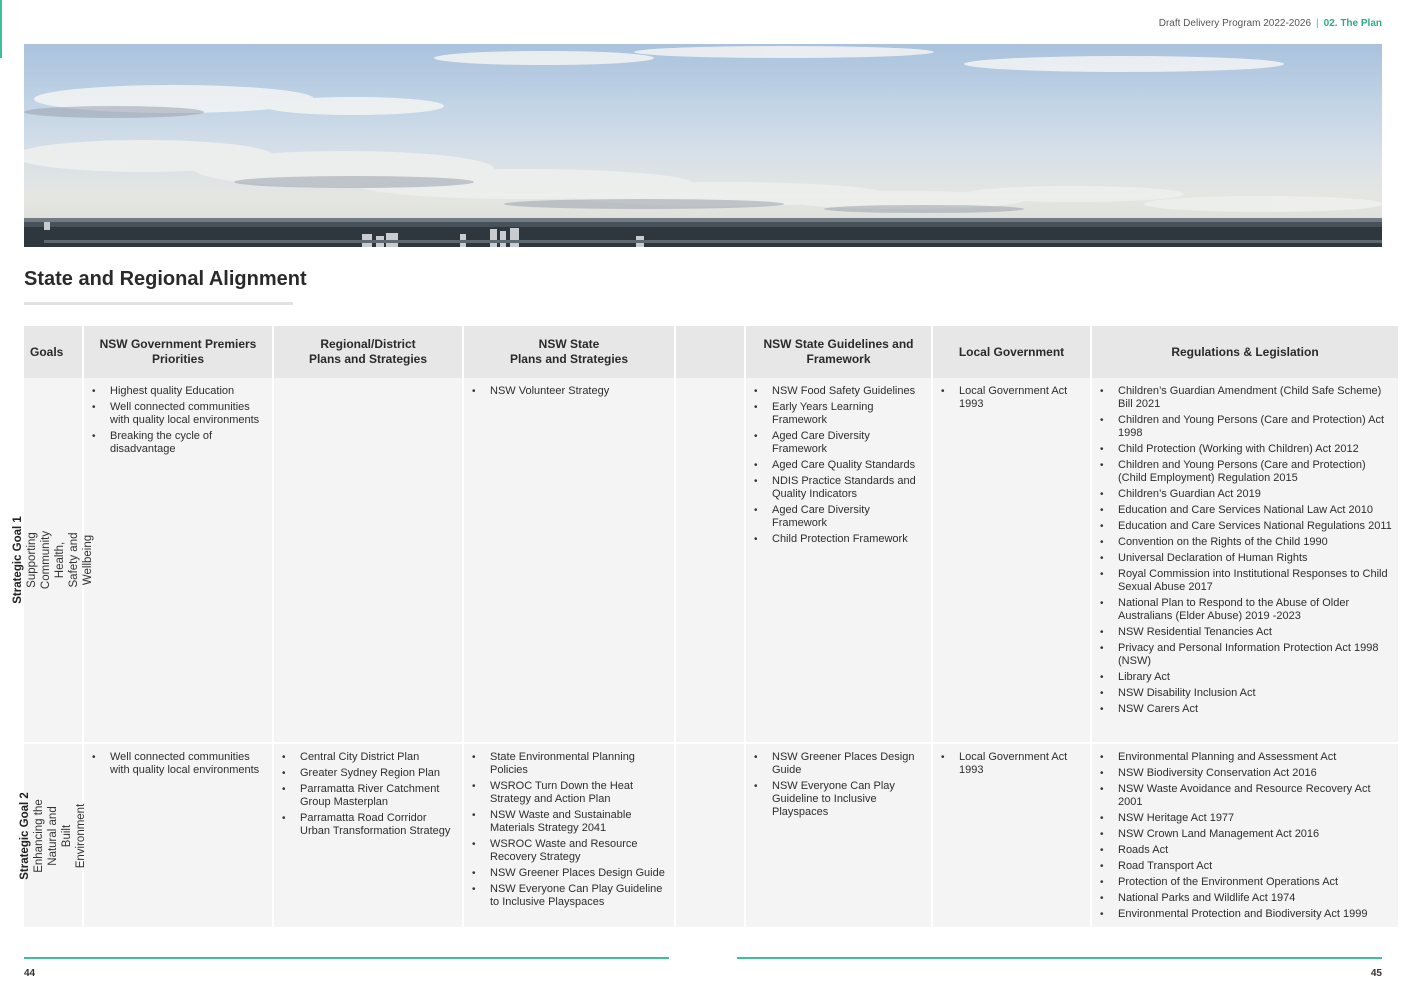 The image size is (1406, 989). I want to click on list-item: NSW Food Safety Guidelines, so click(838, 391).